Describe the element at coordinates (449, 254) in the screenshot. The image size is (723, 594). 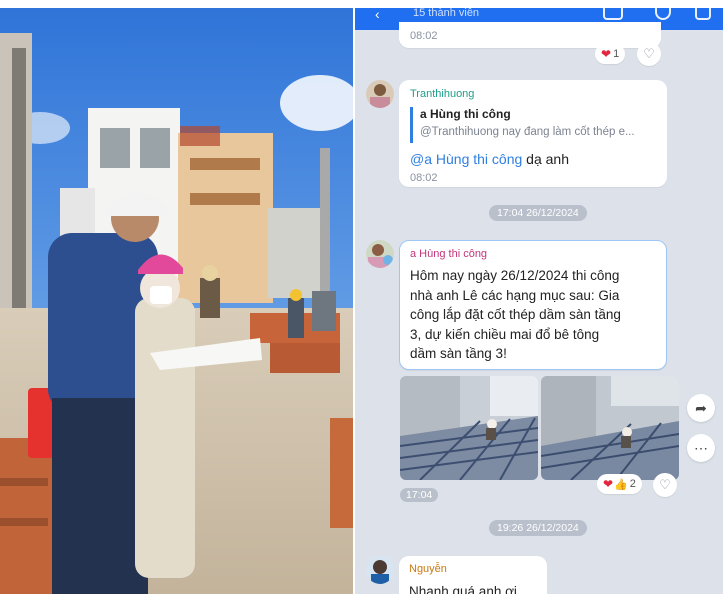
I see `sender-name: a Hùng thi công` at that location.